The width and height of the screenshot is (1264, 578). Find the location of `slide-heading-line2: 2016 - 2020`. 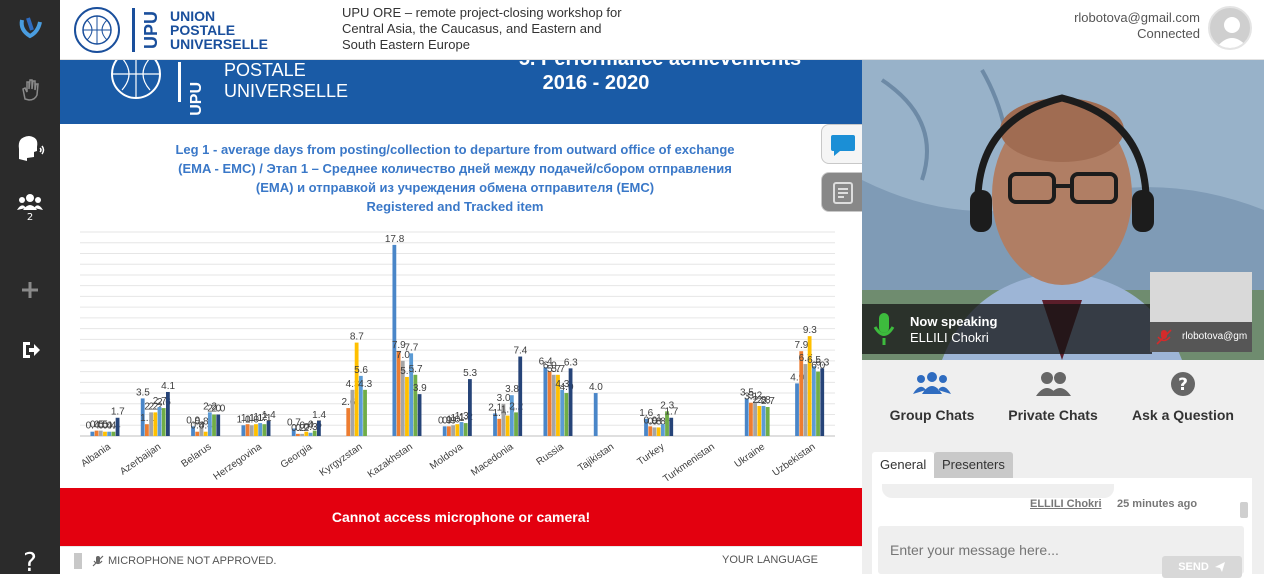

slide-heading-line2: 2016 - 2020 is located at coordinates (596, 83).